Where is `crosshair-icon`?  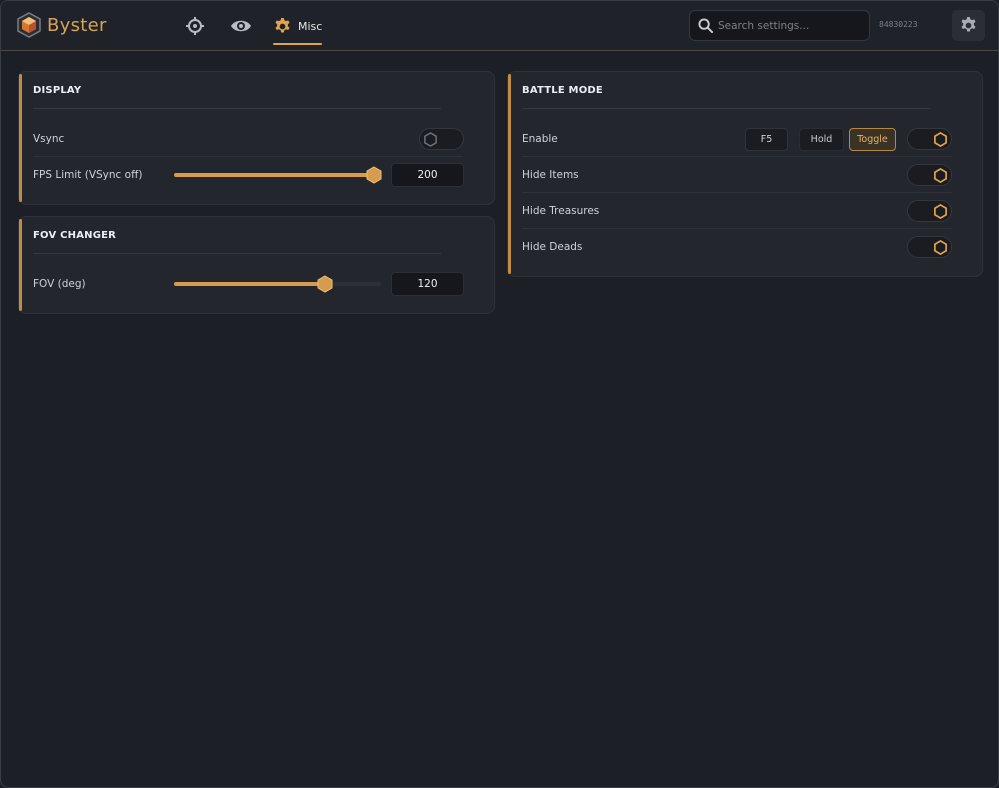 crosshair-icon is located at coordinates (195, 26).